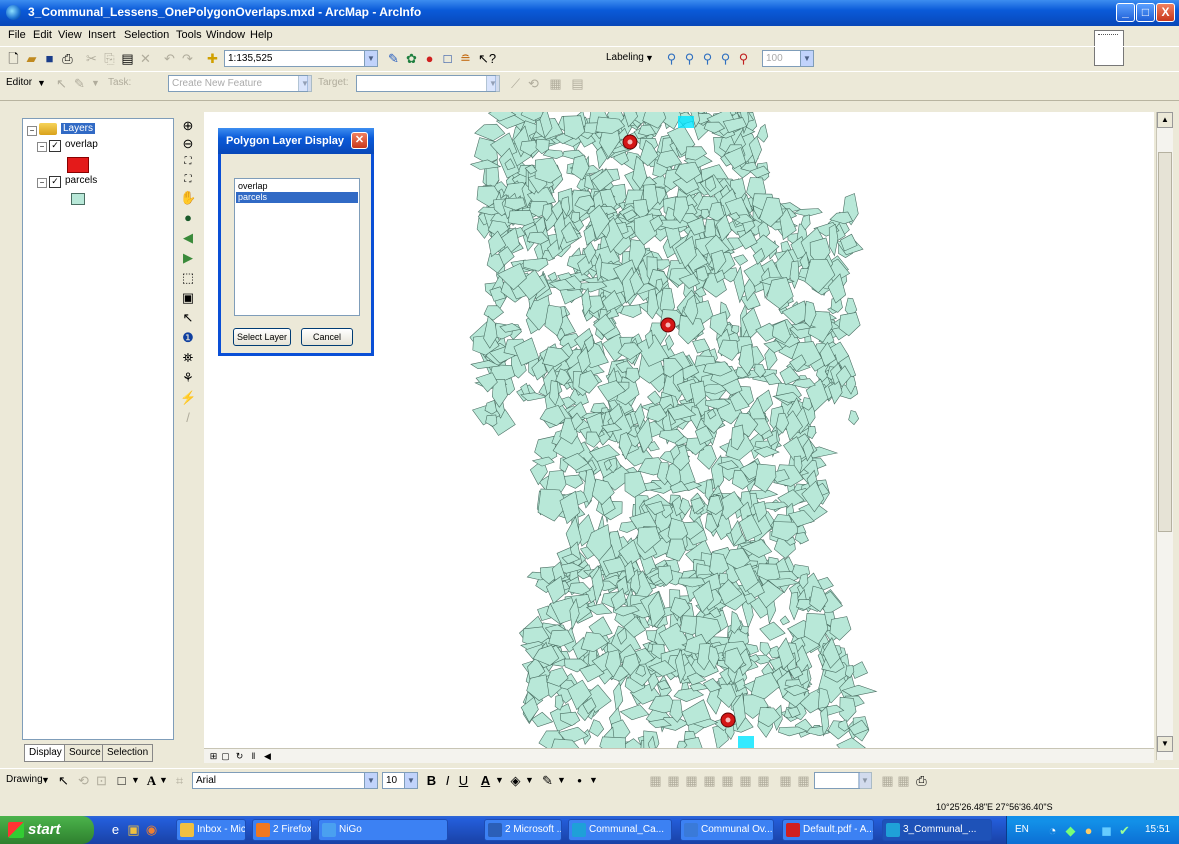 Image resolution: width=1179 pixels, height=844 pixels. What do you see at coordinates (1165, 12) in the screenshot?
I see `close-button: X` at bounding box center [1165, 12].